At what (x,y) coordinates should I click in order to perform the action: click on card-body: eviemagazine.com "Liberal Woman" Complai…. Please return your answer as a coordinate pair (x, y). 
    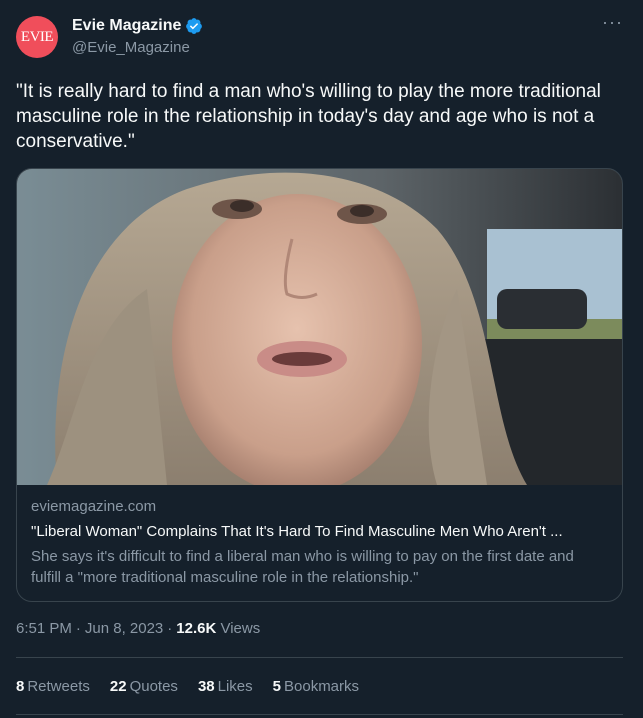
    Looking at the image, I should click on (319, 536).